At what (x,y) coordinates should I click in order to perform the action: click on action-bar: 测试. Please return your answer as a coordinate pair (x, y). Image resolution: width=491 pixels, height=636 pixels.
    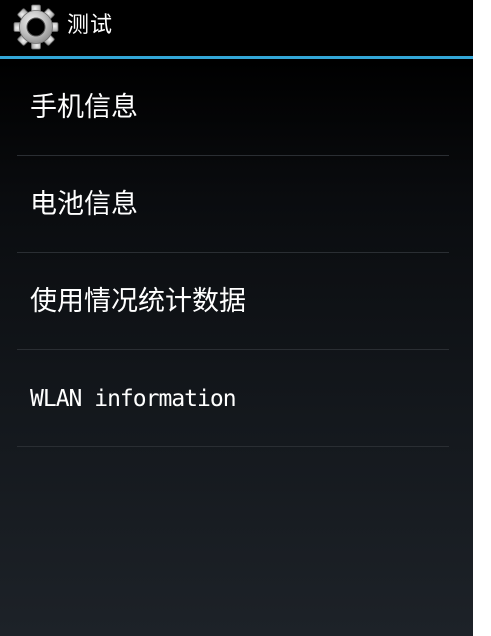
    Looking at the image, I should click on (236, 28).